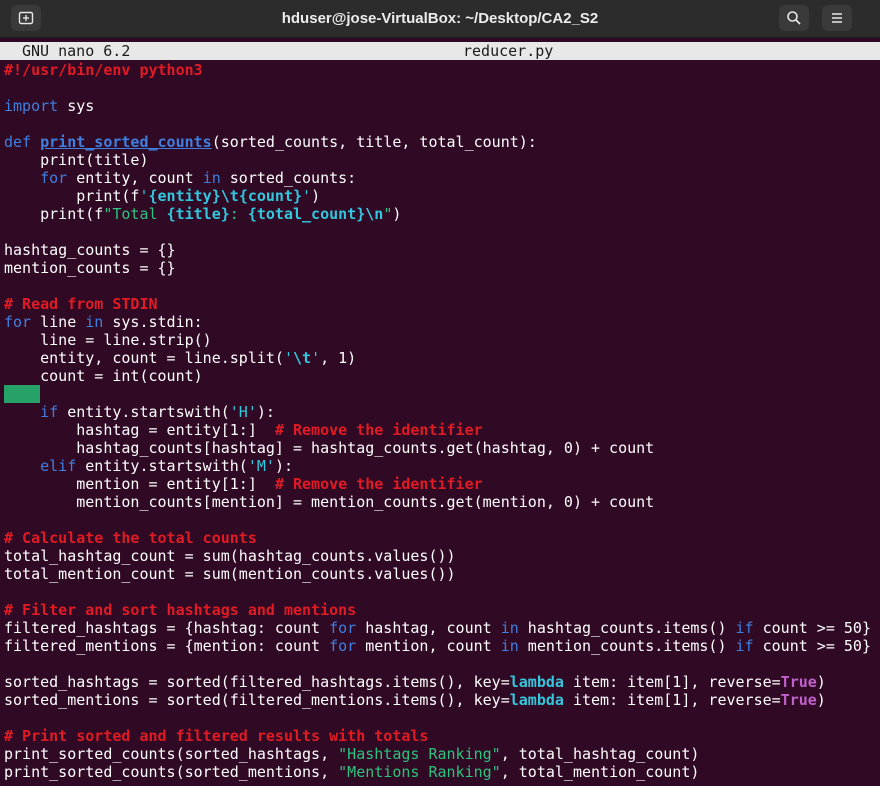 The height and width of the screenshot is (786, 880). I want to click on search-icon, so click(794, 18).